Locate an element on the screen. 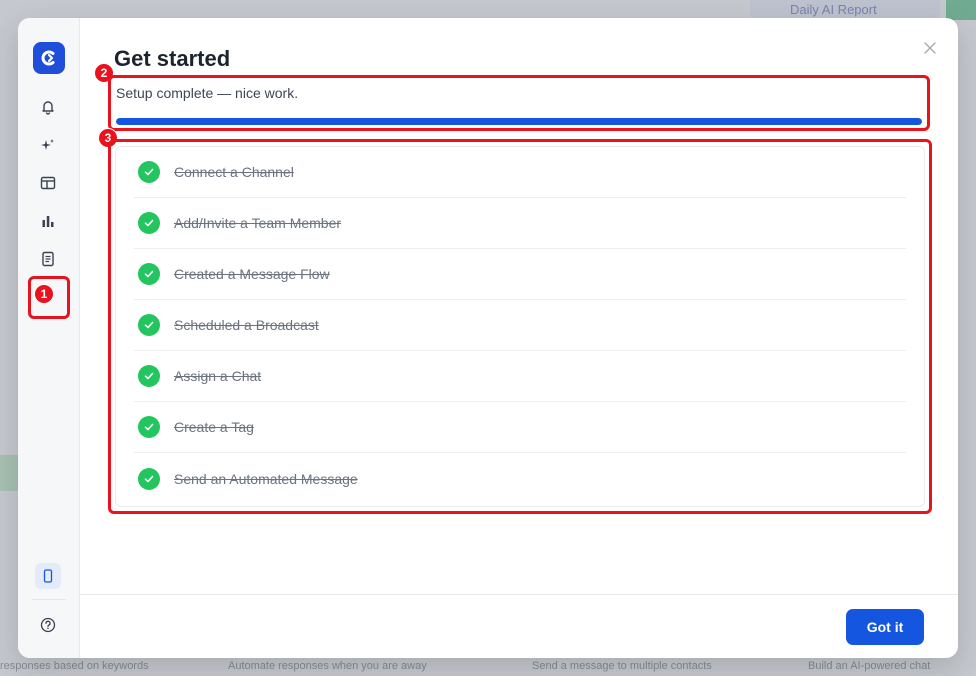 Image resolution: width=976 pixels, height=676 pixels. help-icon is located at coordinates (48, 625).